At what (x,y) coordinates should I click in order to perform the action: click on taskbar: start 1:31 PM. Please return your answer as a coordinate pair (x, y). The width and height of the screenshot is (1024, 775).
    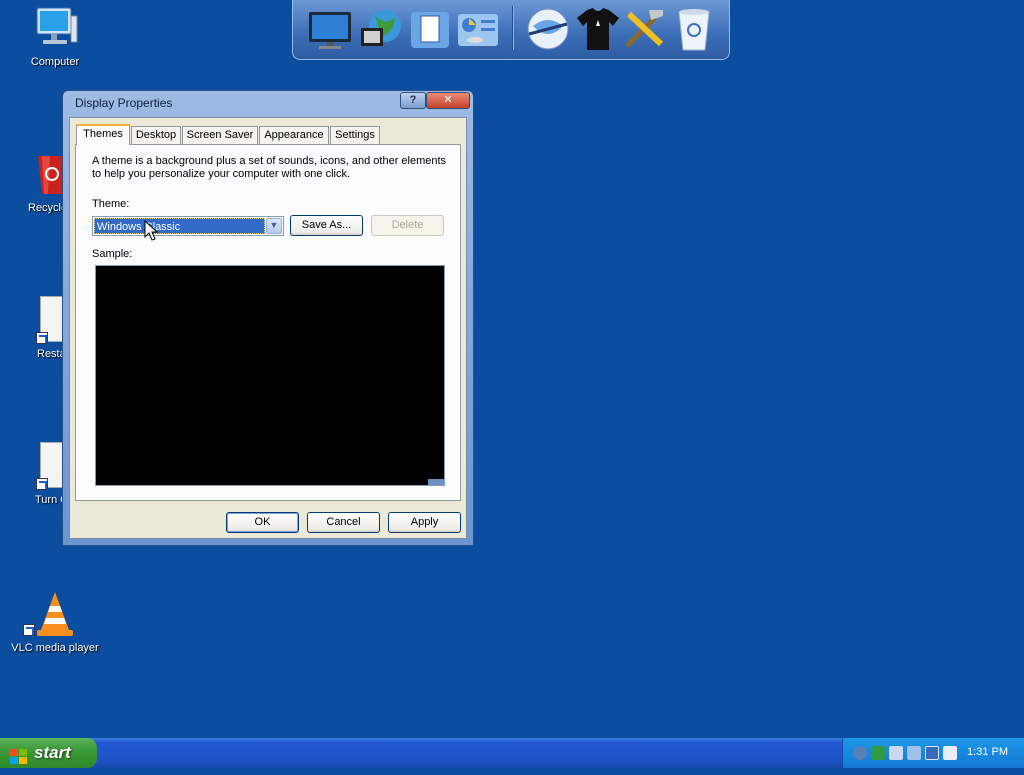
    Looking at the image, I should click on (512, 753).